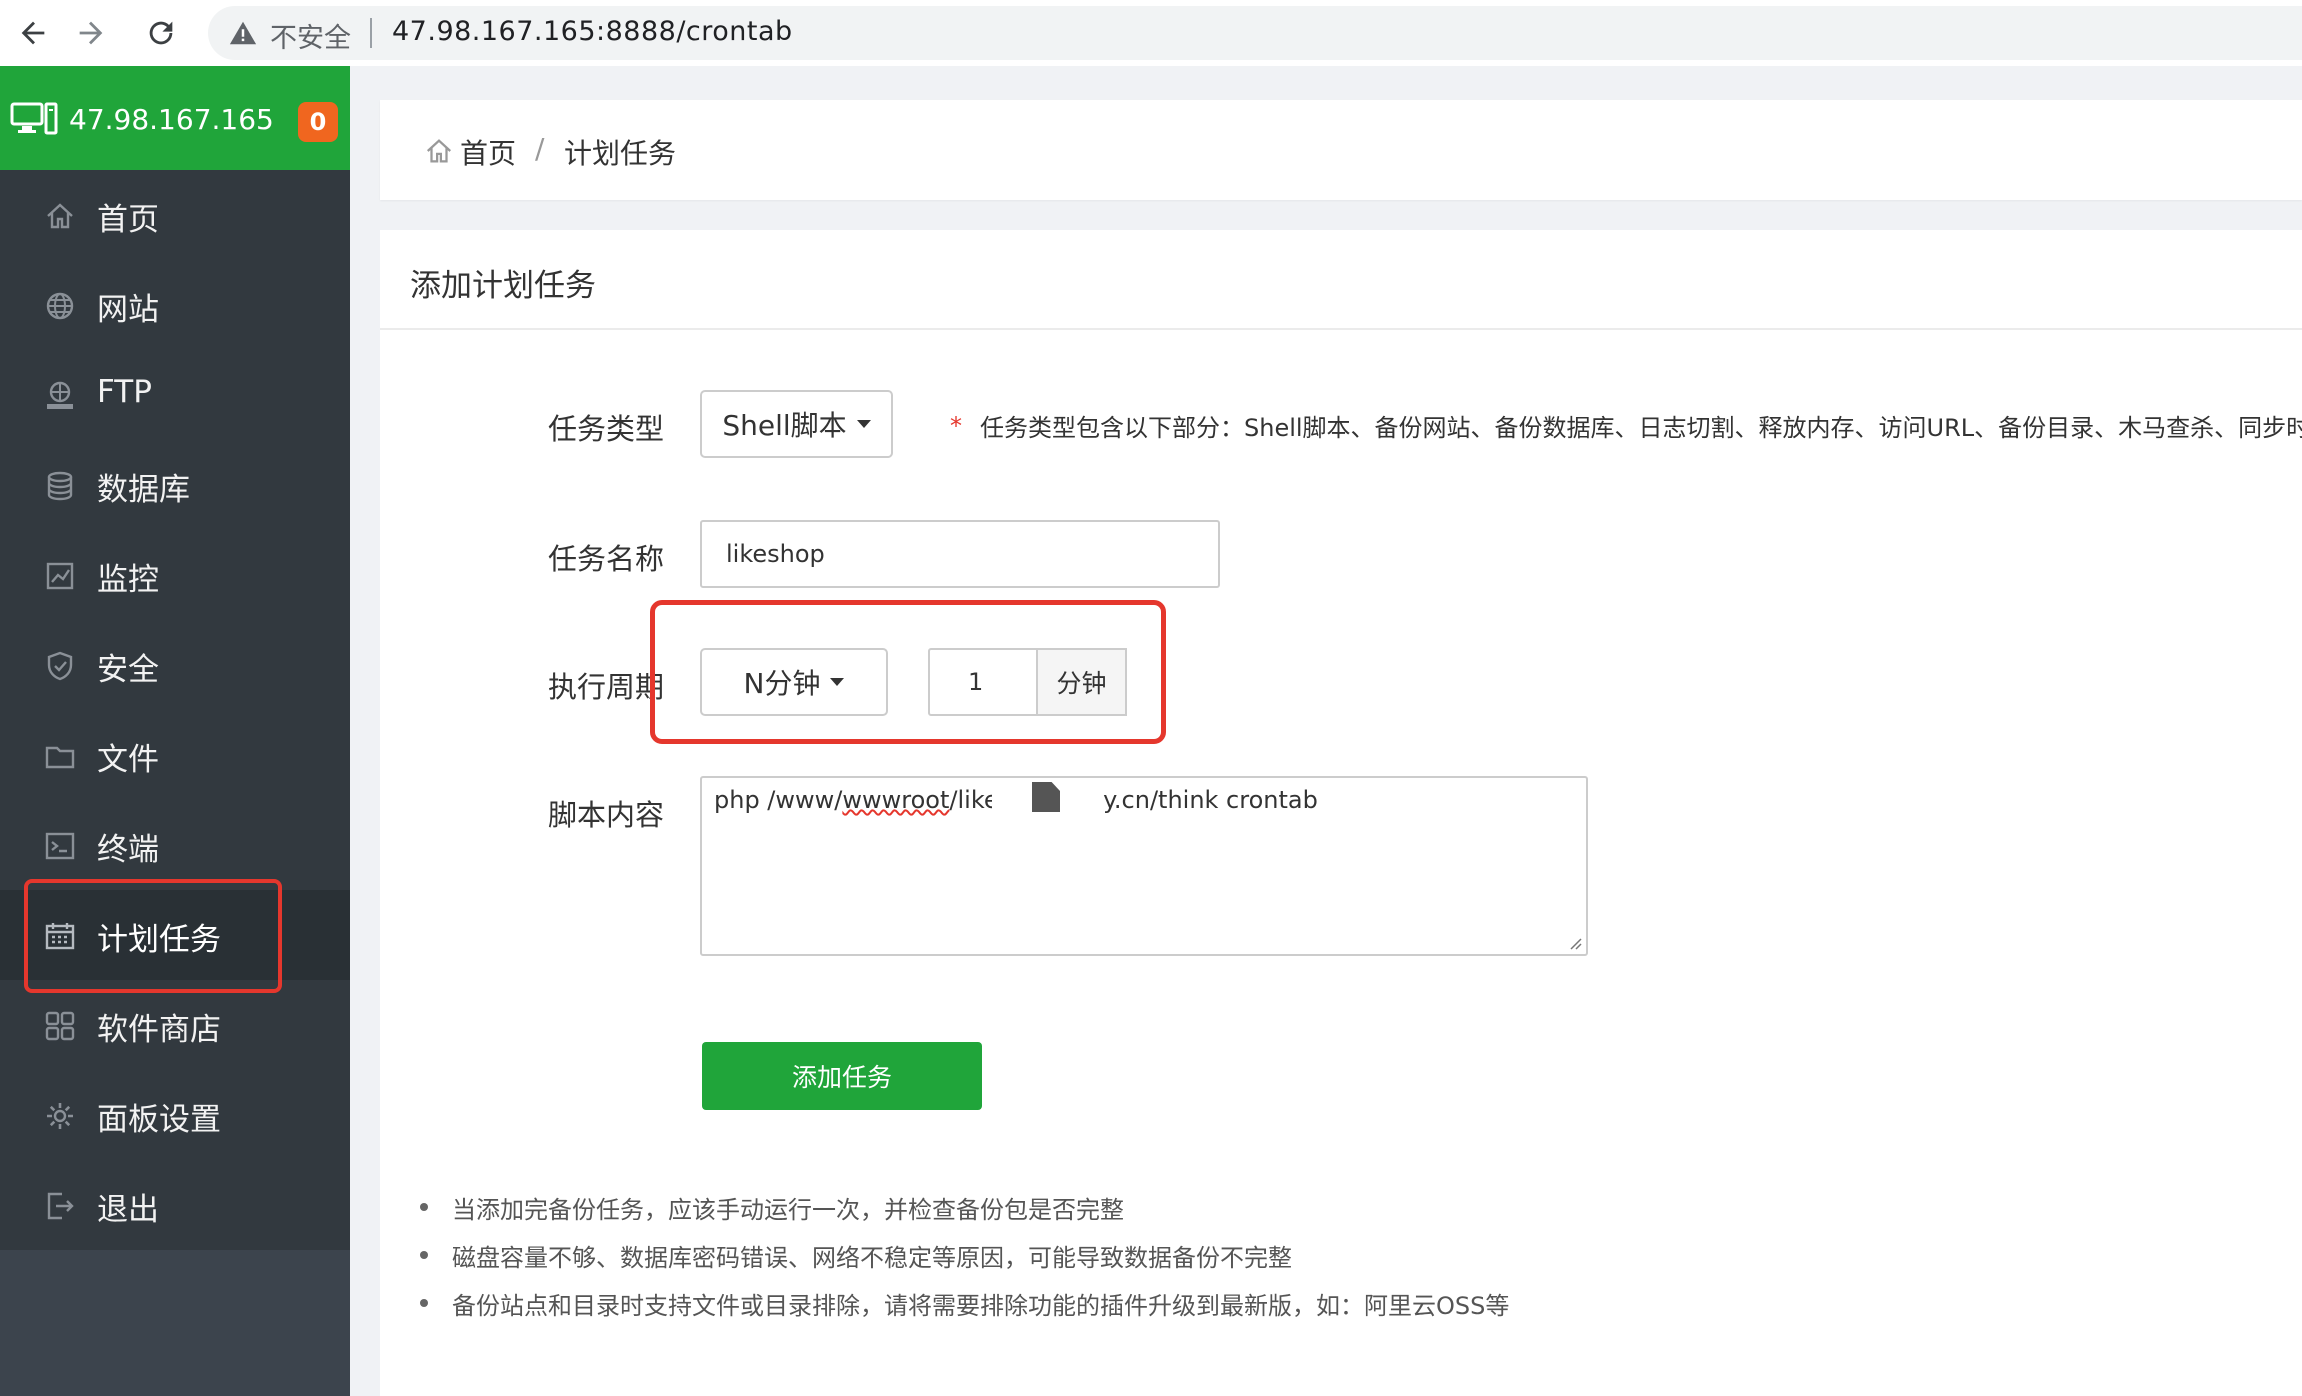 This screenshot has height=1396, width=2302. Describe the element at coordinates (124, 392) in the screenshot. I see `sidebar-item-label: FTP` at that location.